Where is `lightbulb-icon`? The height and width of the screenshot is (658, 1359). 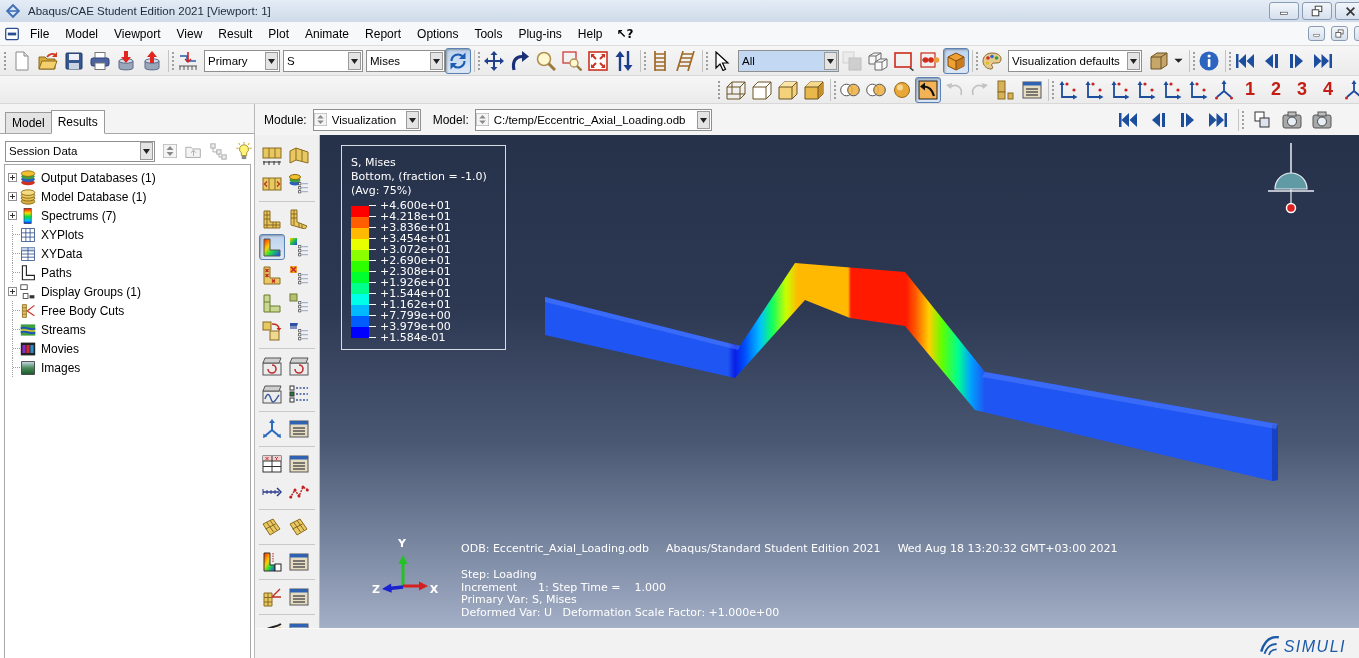 lightbulb-icon is located at coordinates (244, 151).